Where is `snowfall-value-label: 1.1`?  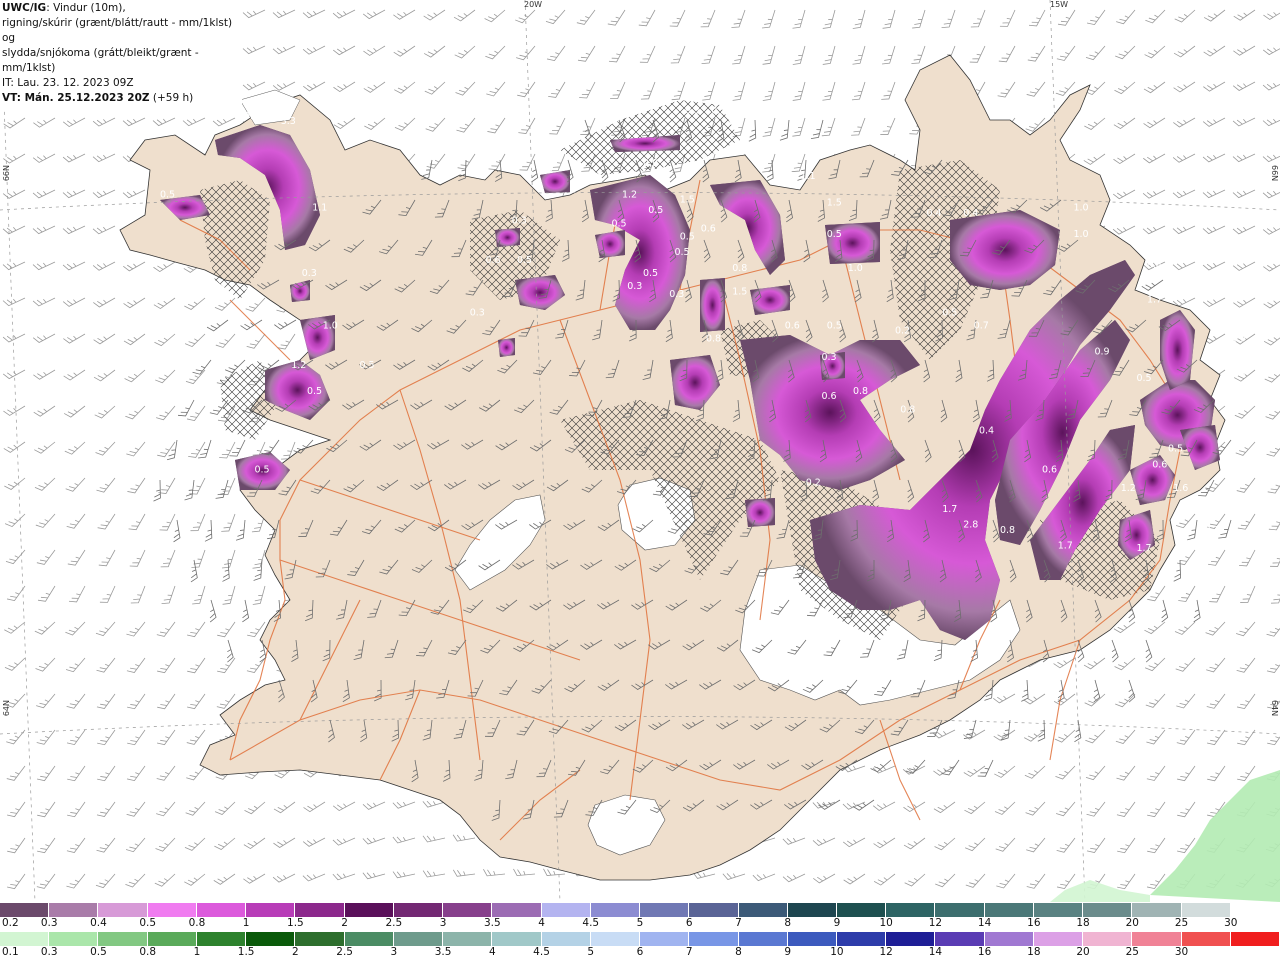 snowfall-value-label: 1.1 is located at coordinates (319, 208).